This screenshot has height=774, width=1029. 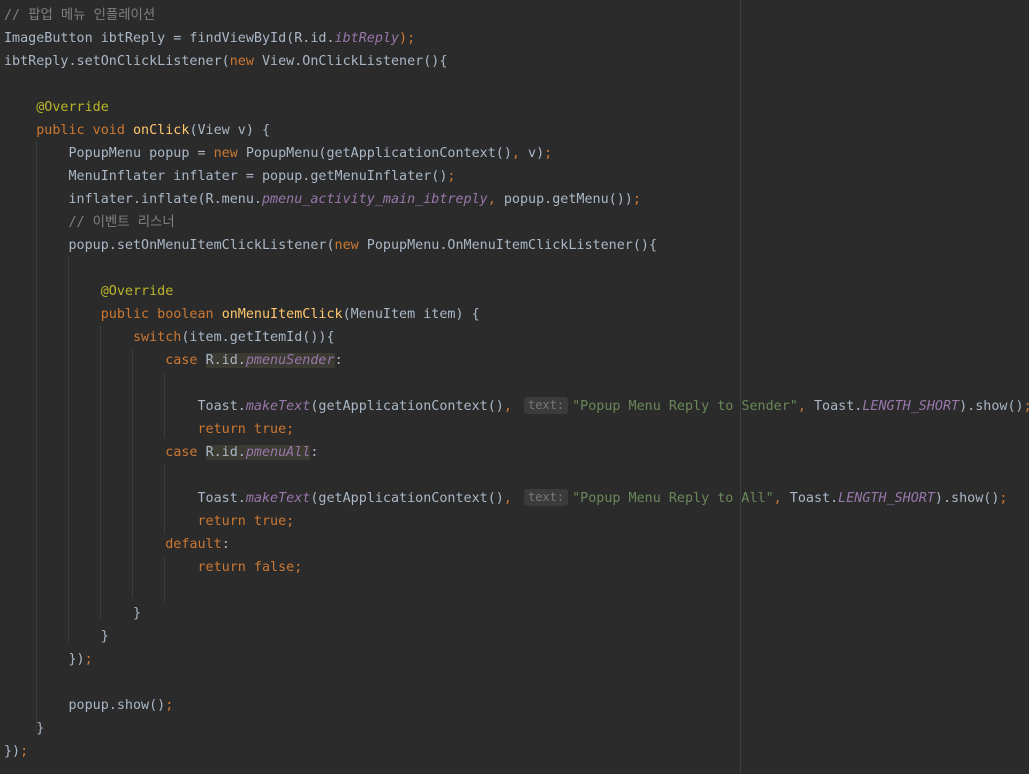 What do you see at coordinates (367, 38) in the screenshot?
I see `code-token: ibtReply` at bounding box center [367, 38].